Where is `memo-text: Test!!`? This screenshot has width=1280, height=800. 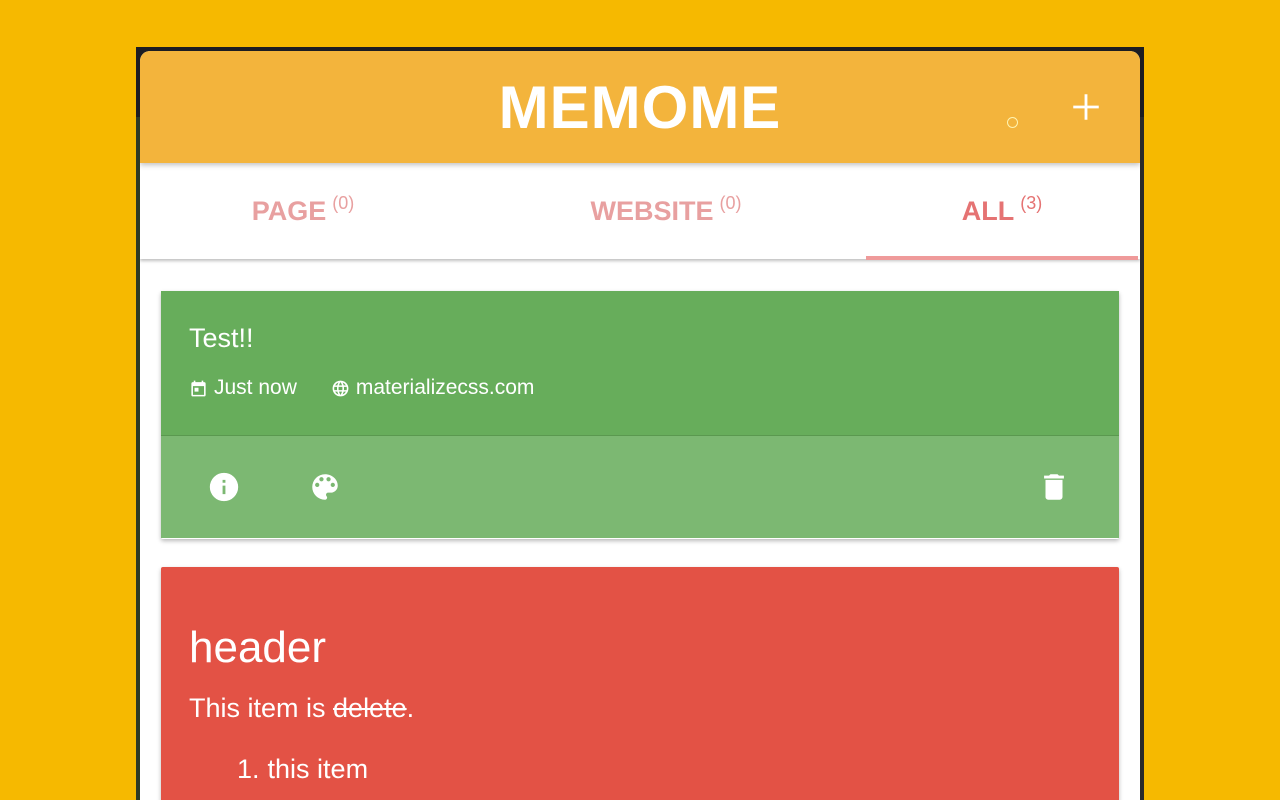 memo-text: Test!! is located at coordinates (221, 338).